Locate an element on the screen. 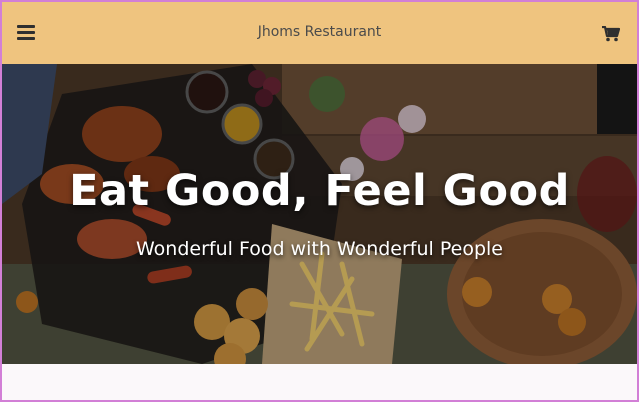 This screenshot has height=402, width=639. brand-title: Jhoms Restaurant is located at coordinates (319, 32).